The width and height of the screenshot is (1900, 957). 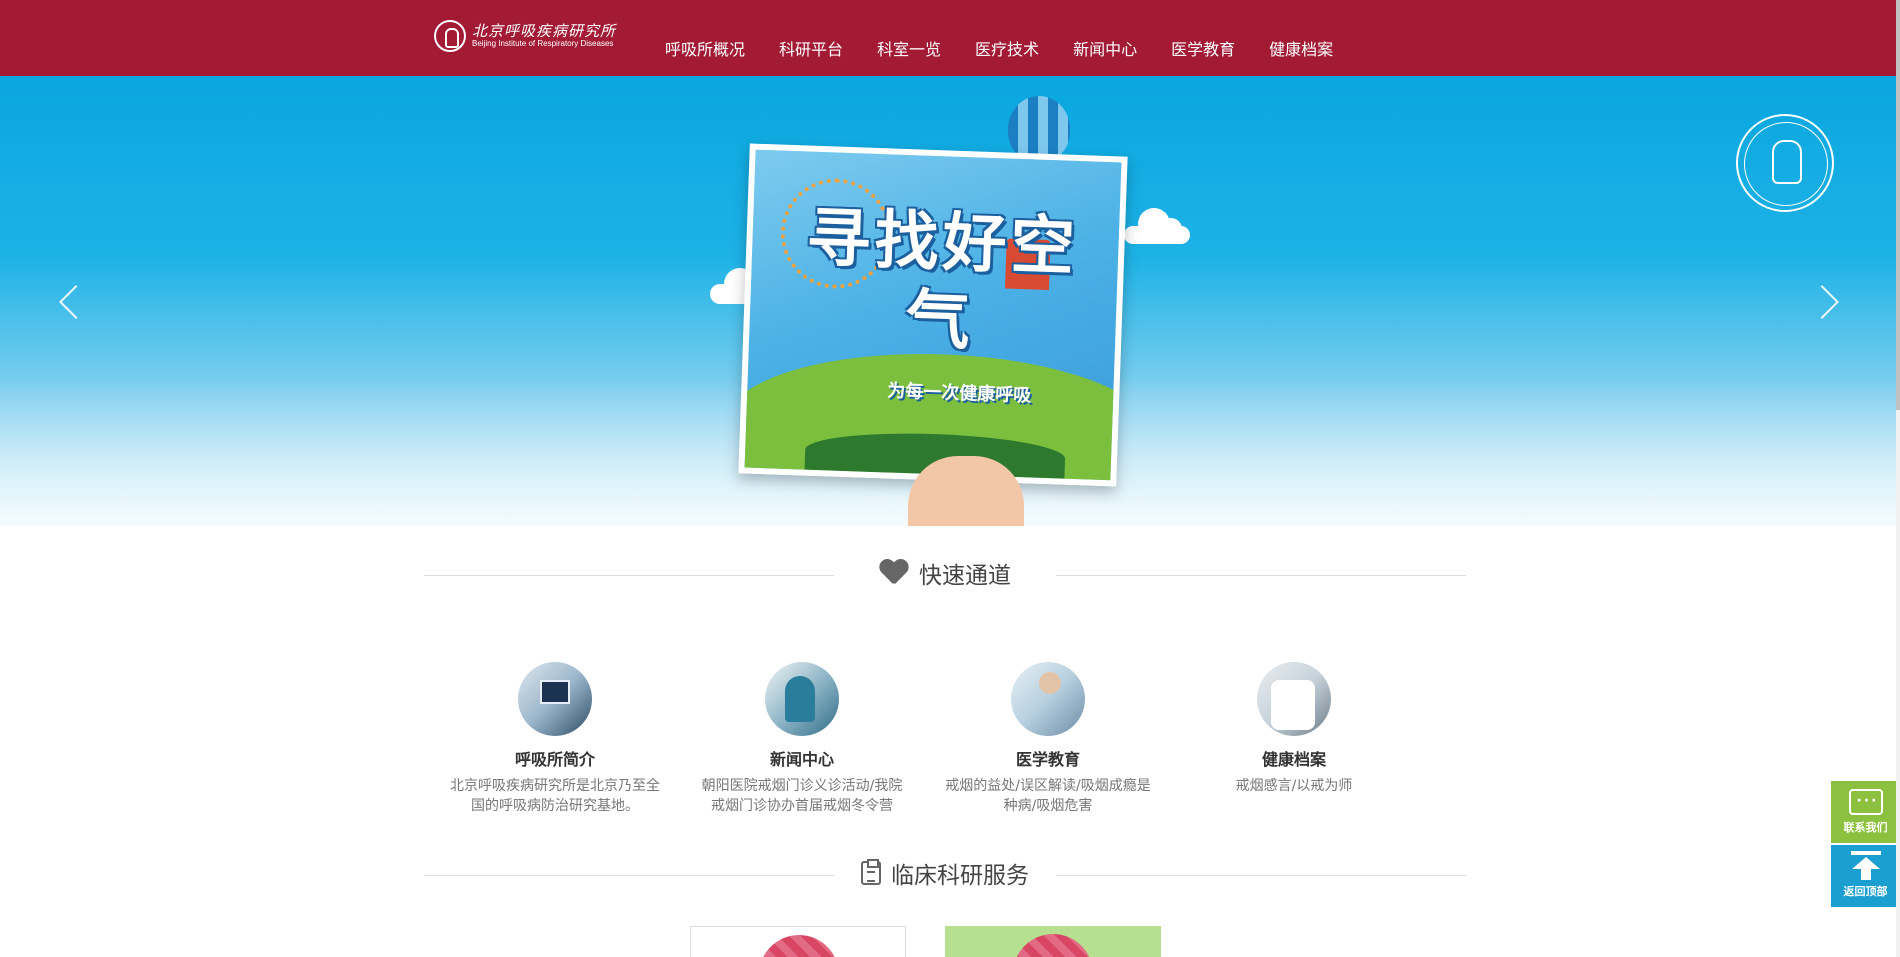 What do you see at coordinates (1007, 48) in the screenshot?
I see `nav-item-medical-tech: 医疗技术` at bounding box center [1007, 48].